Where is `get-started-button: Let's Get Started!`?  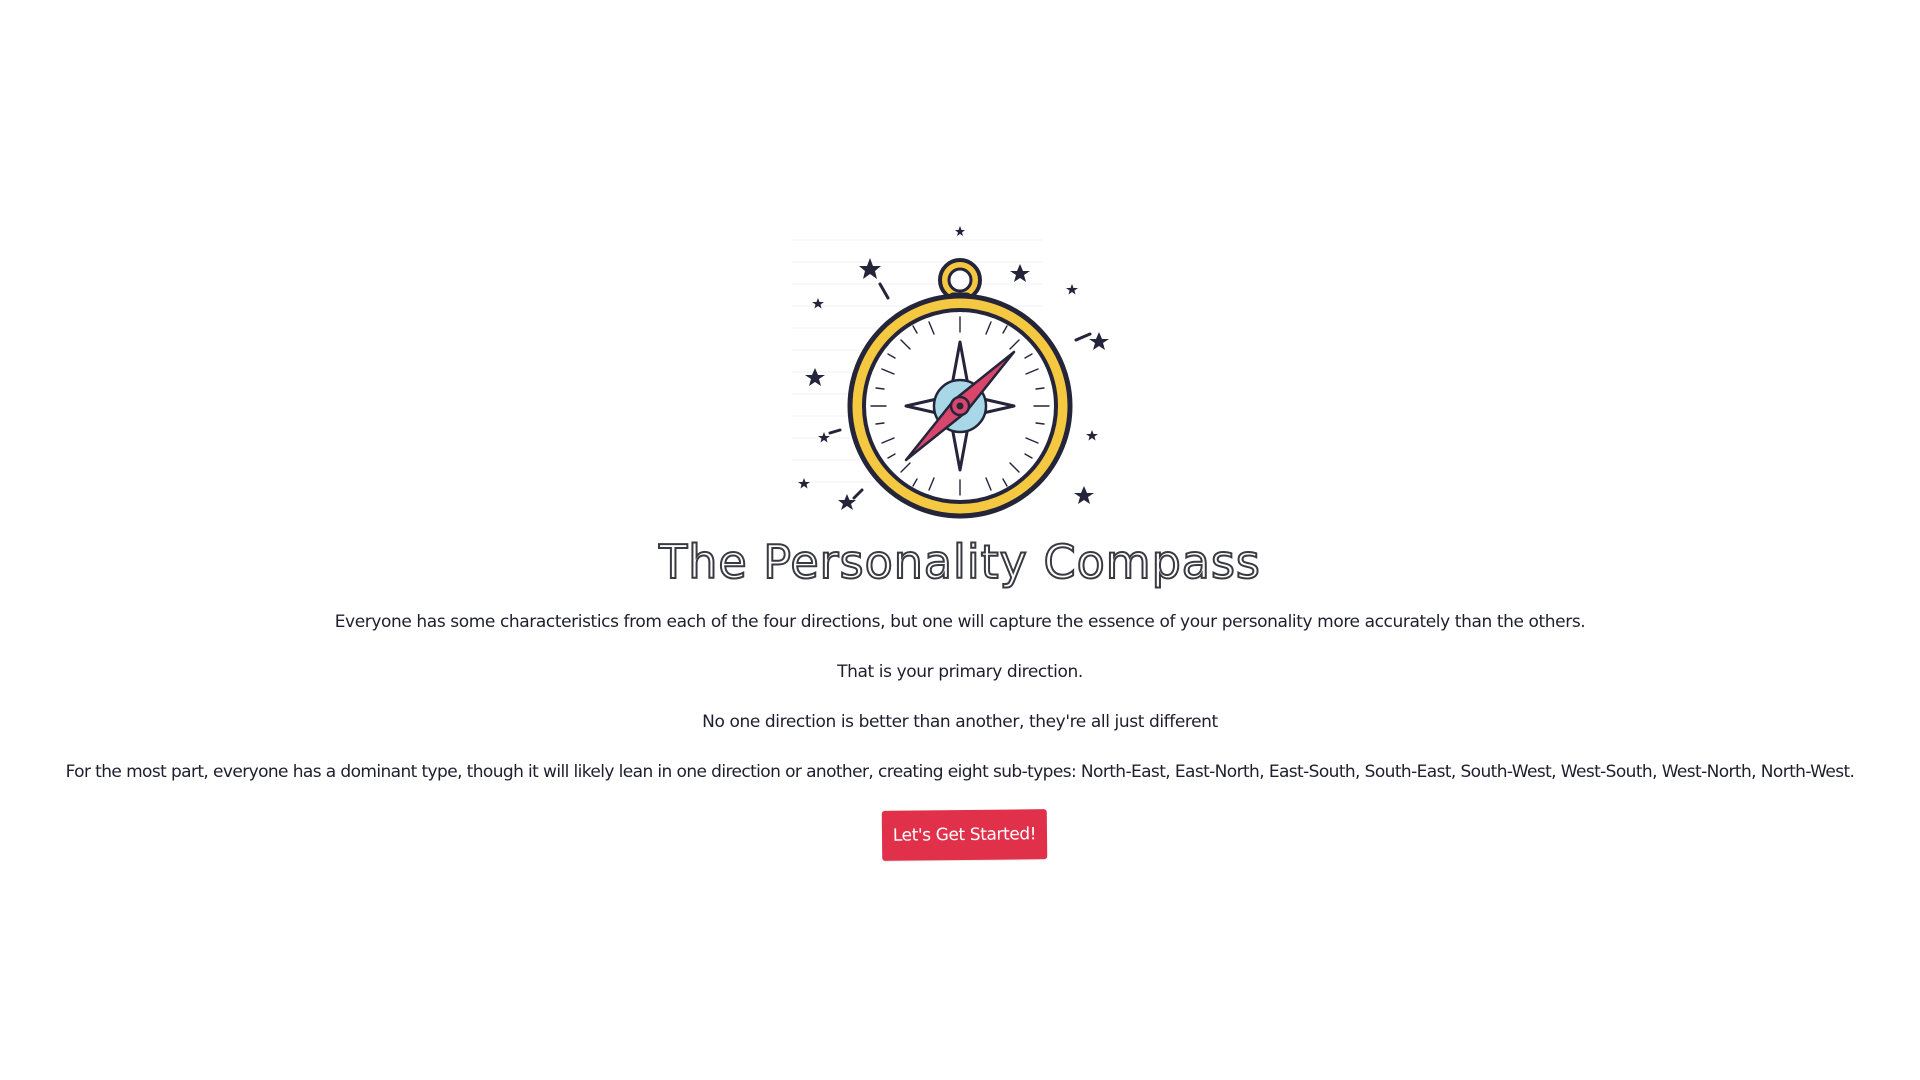
get-started-button: Let's Get Started! is located at coordinates (964, 835).